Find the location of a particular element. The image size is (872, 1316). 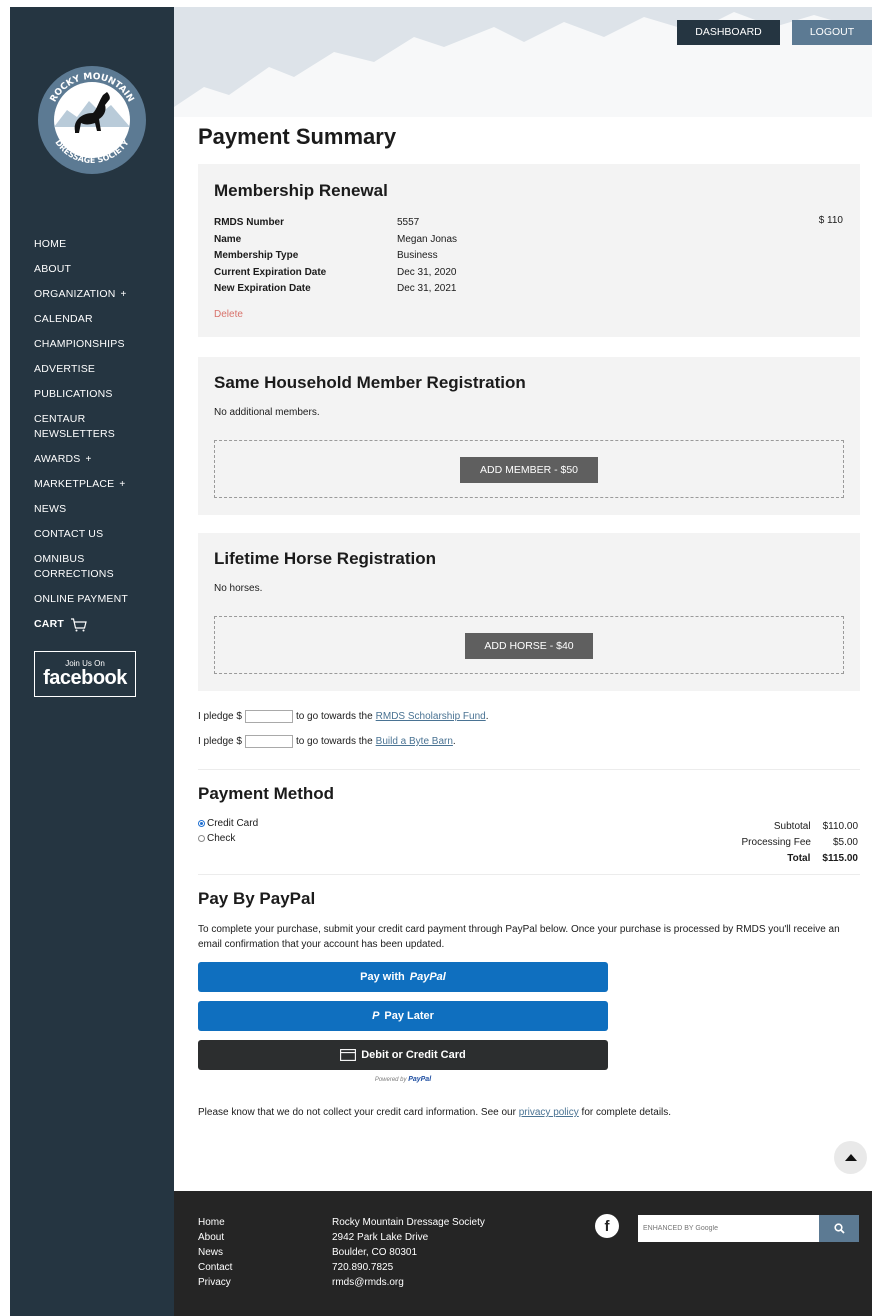

logout-button: LOGOUT is located at coordinates (832, 32).